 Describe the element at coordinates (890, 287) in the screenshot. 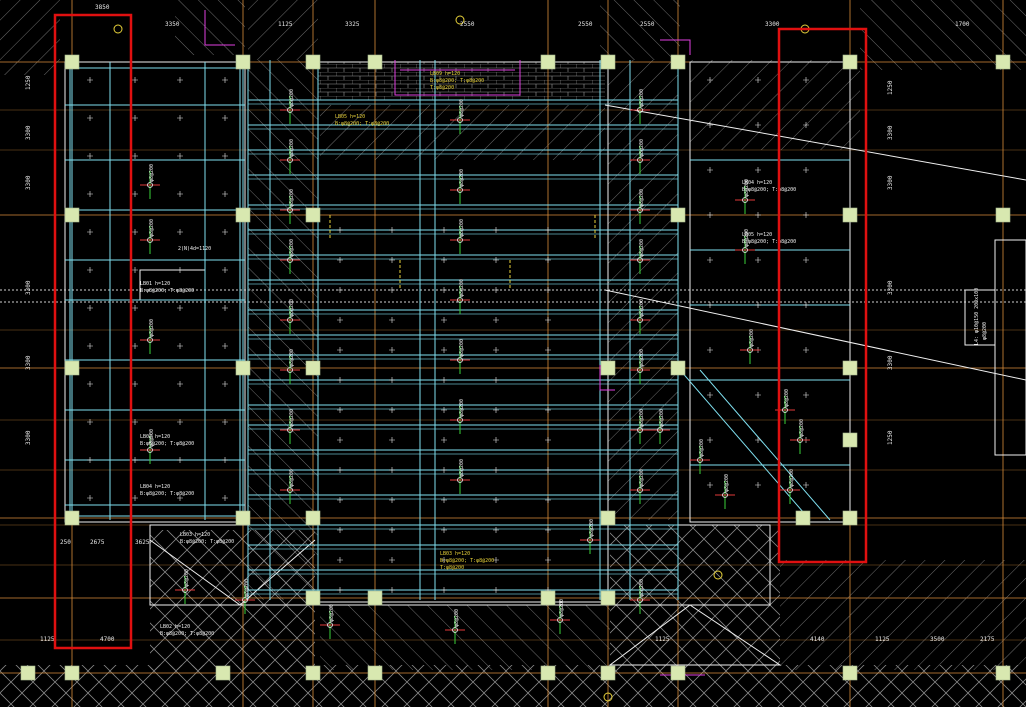

I see `dim-right-3: 3300` at that location.